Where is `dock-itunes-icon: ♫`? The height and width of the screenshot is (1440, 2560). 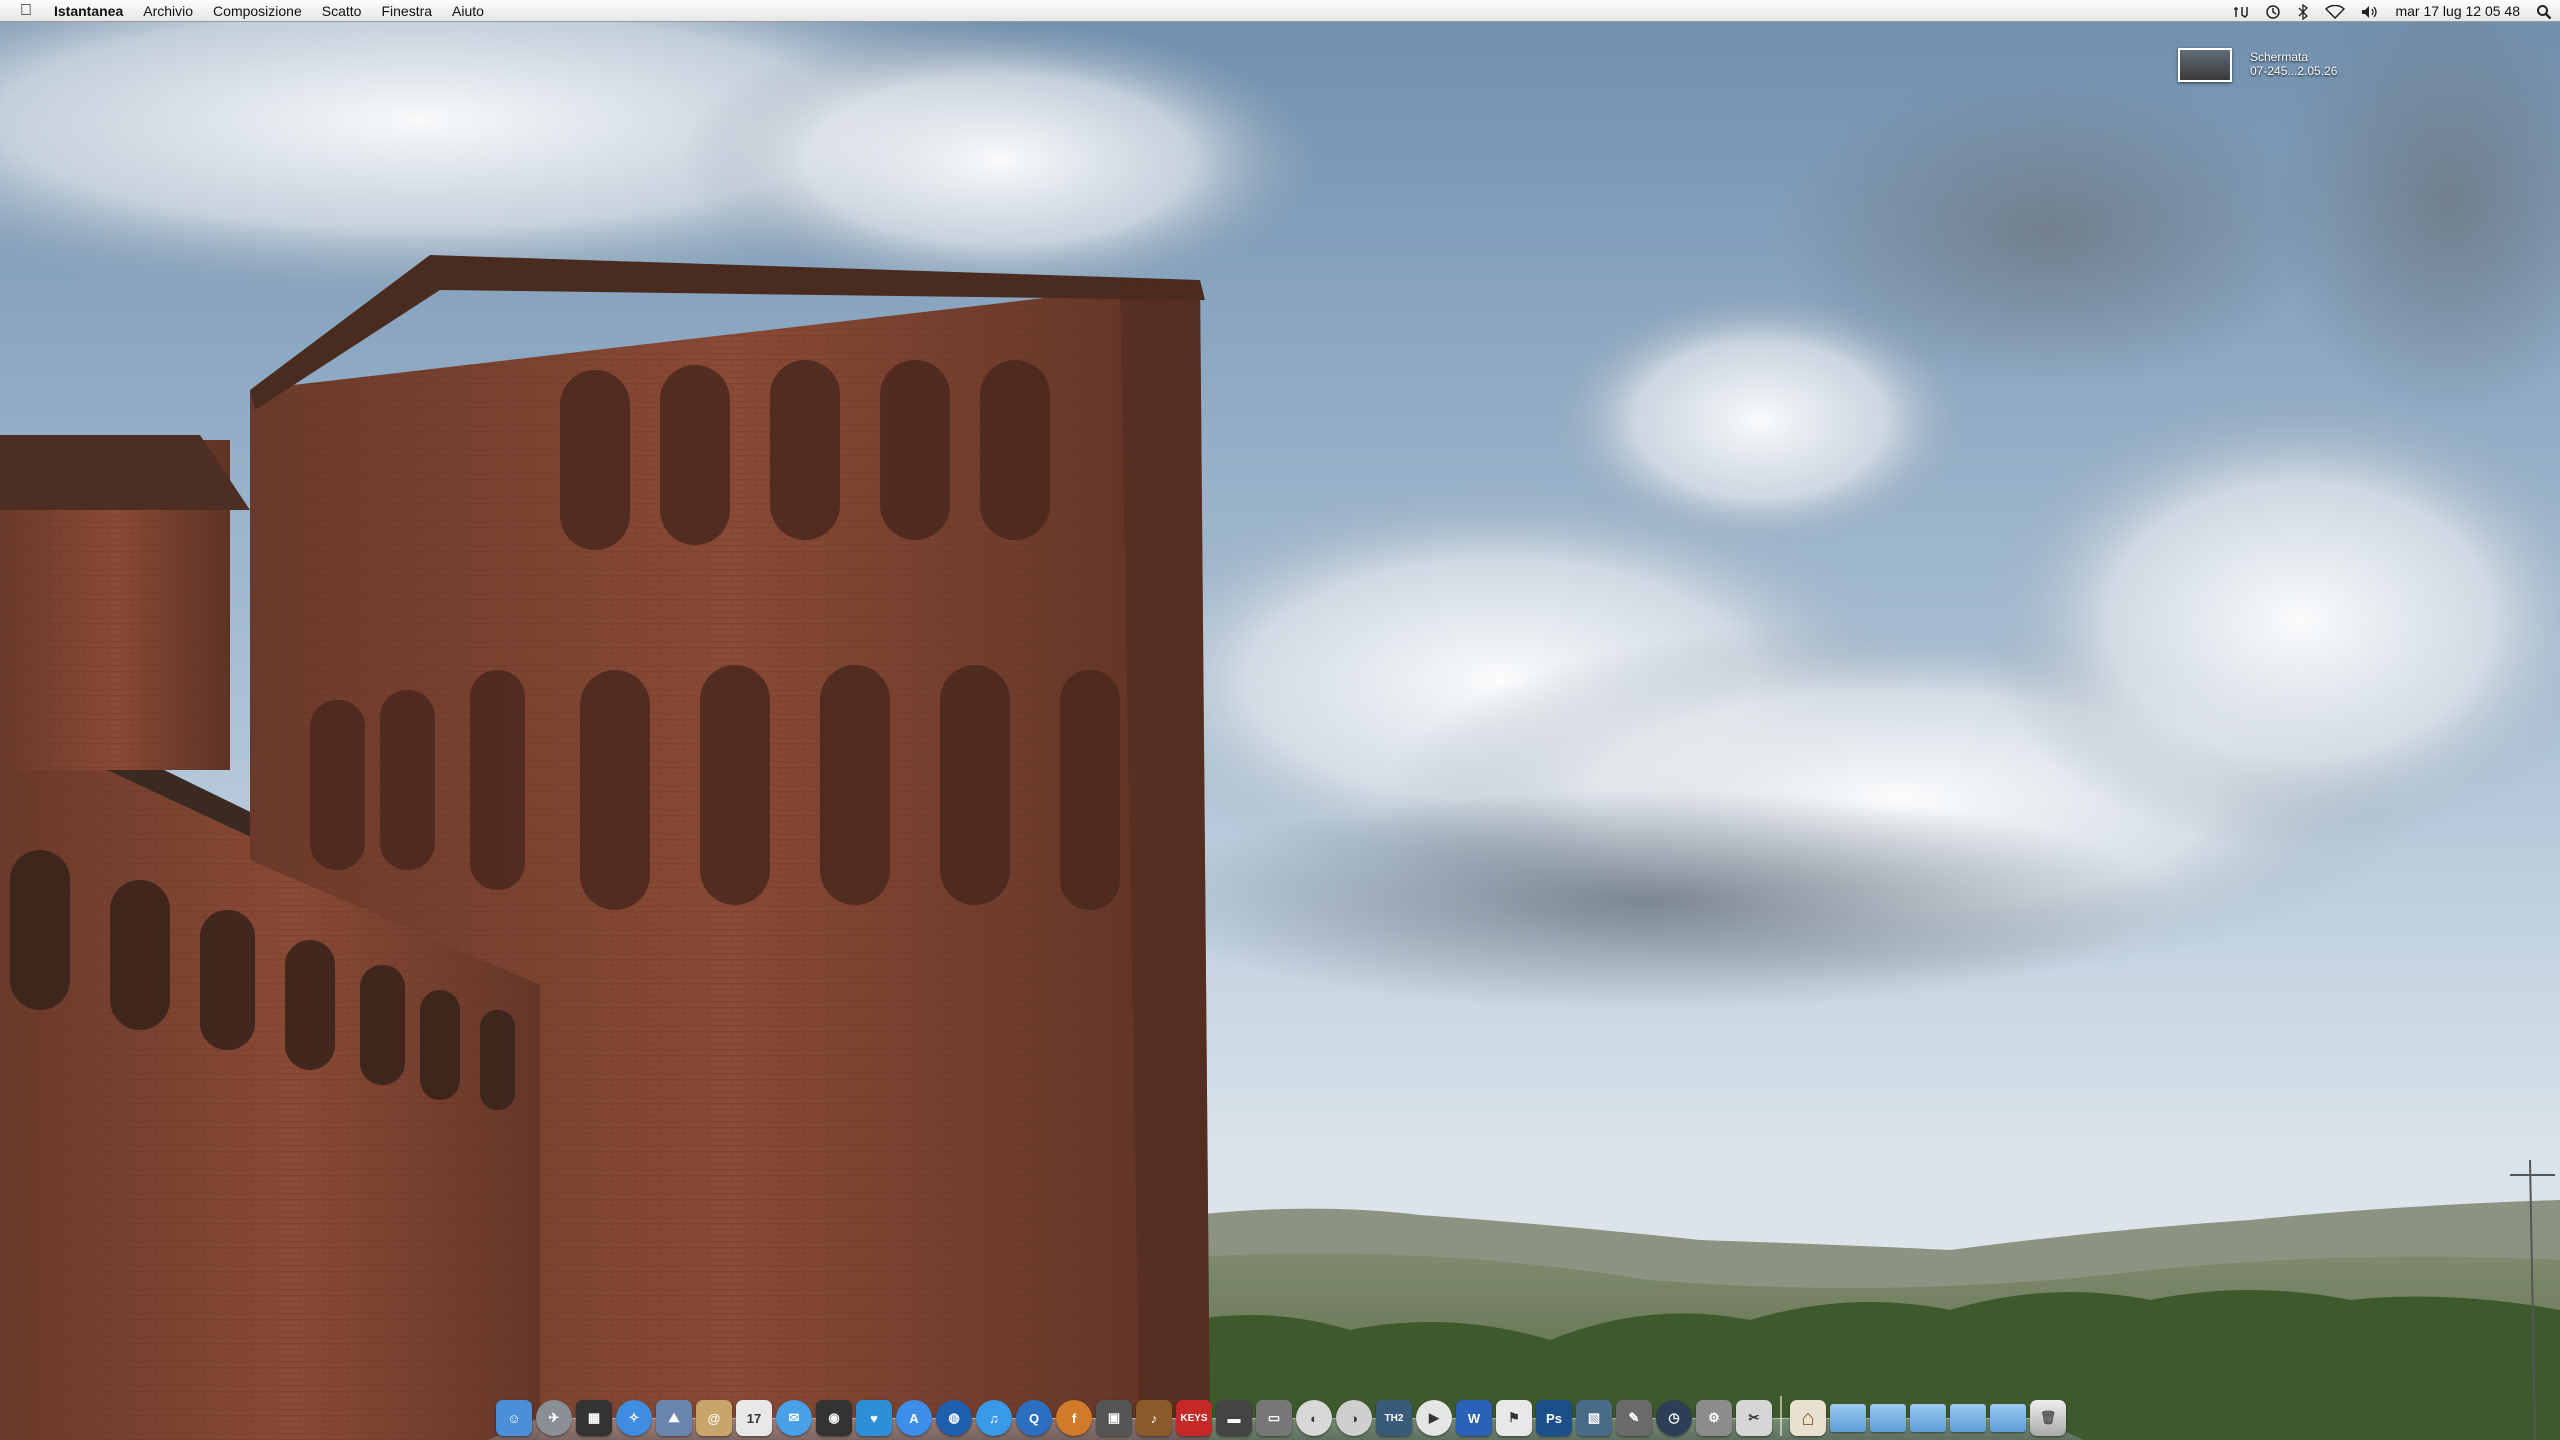 dock-itunes-icon: ♫ is located at coordinates (994, 1418).